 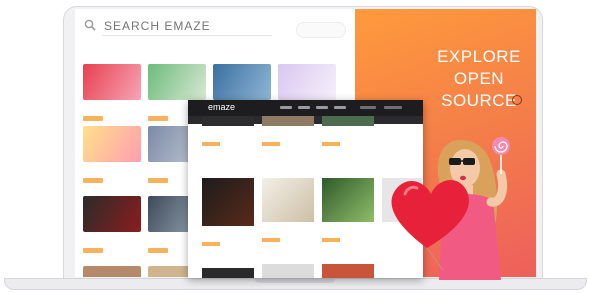 I want to click on woman-with-heart-illustration, so click(x=450, y=208).